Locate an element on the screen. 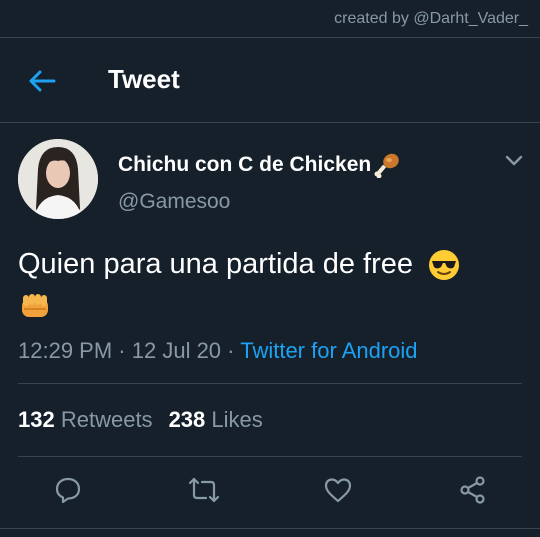 This screenshot has height=537, width=540. reply-icon is located at coordinates (68, 490).